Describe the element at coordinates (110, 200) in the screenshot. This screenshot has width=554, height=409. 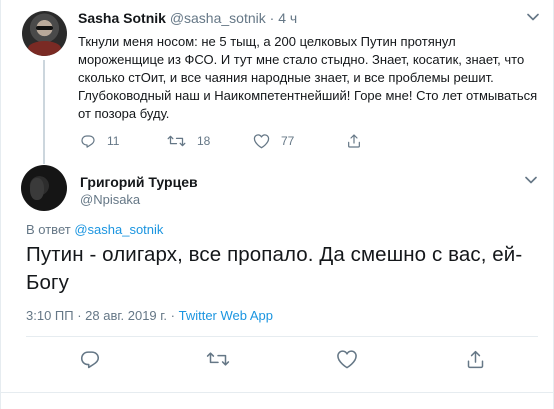
I see `author-handle: @Npisaka` at that location.